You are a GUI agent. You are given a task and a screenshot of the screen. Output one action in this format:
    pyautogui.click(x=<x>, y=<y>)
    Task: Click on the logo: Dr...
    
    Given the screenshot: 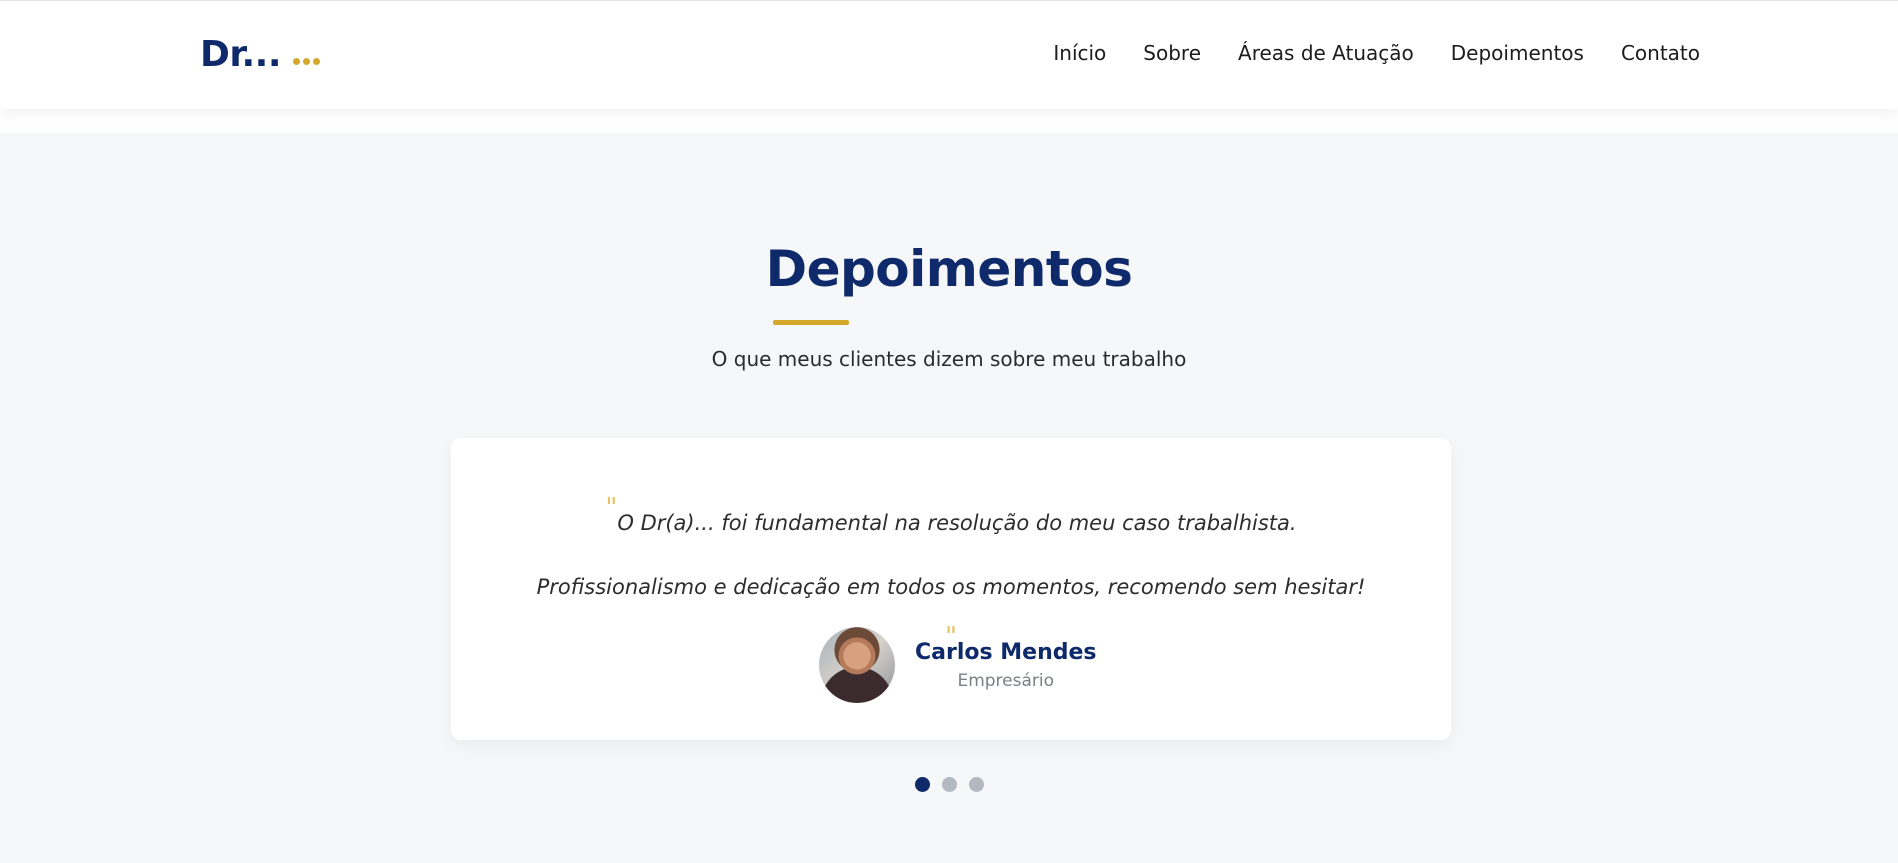 What is the action you would take?
    pyautogui.click(x=260, y=54)
    